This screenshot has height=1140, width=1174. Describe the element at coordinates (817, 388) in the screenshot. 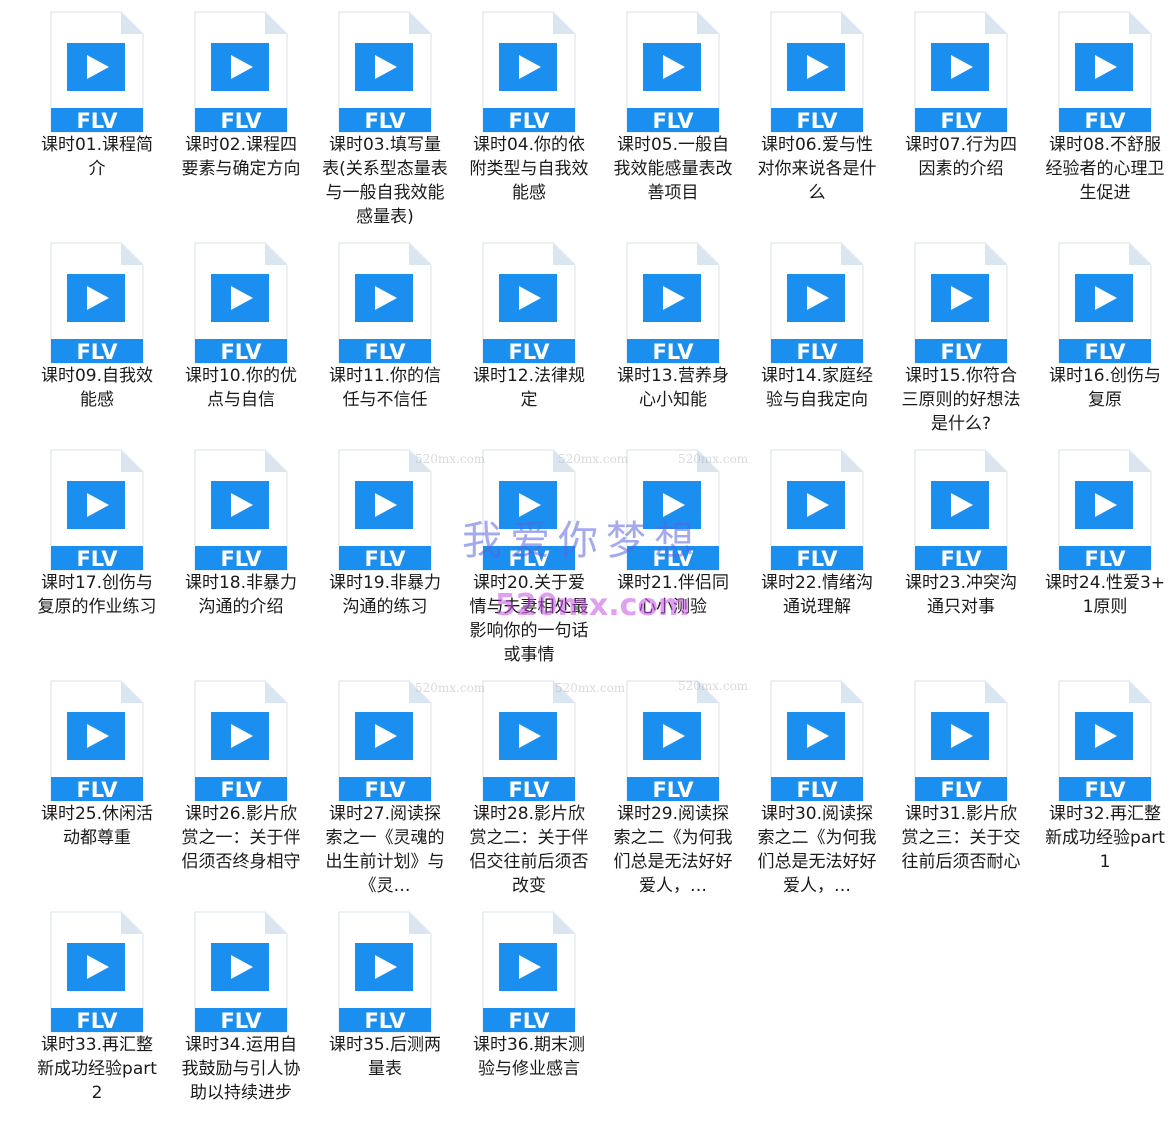

I see `file-name: 课时14.家庭经验与自我定向` at that location.